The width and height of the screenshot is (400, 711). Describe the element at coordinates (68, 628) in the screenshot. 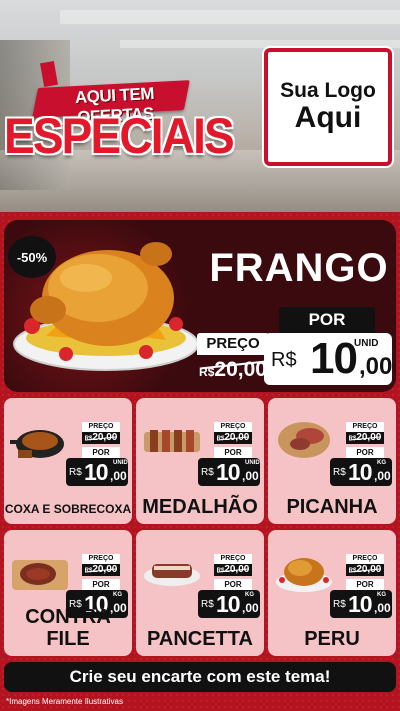

I see `product-name: CONTRA FILE` at that location.